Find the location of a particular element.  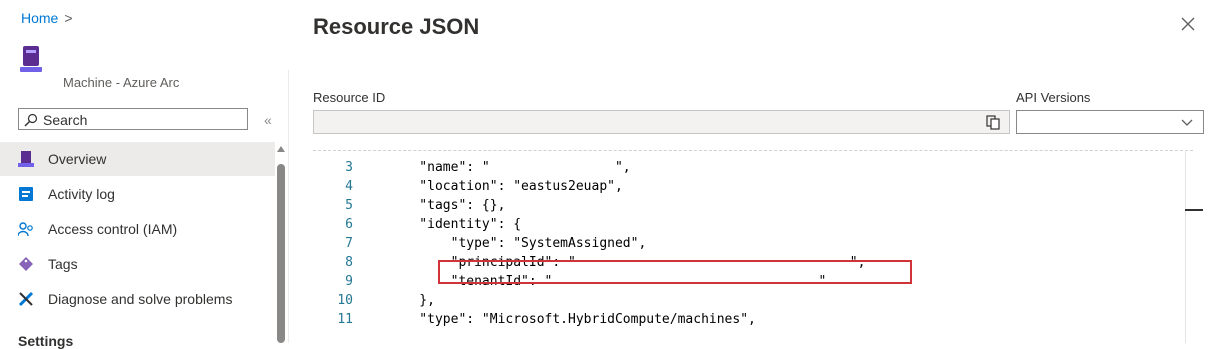

line-number: 11 is located at coordinates (345, 319).